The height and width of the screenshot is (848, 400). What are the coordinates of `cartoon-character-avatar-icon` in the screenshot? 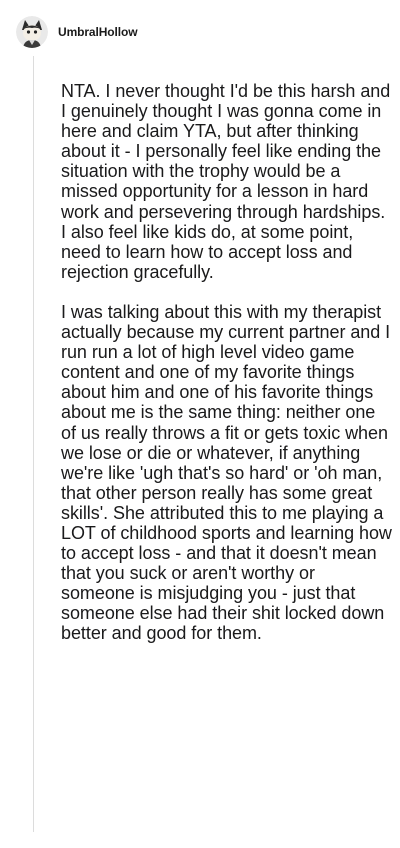 It's located at (32, 32).